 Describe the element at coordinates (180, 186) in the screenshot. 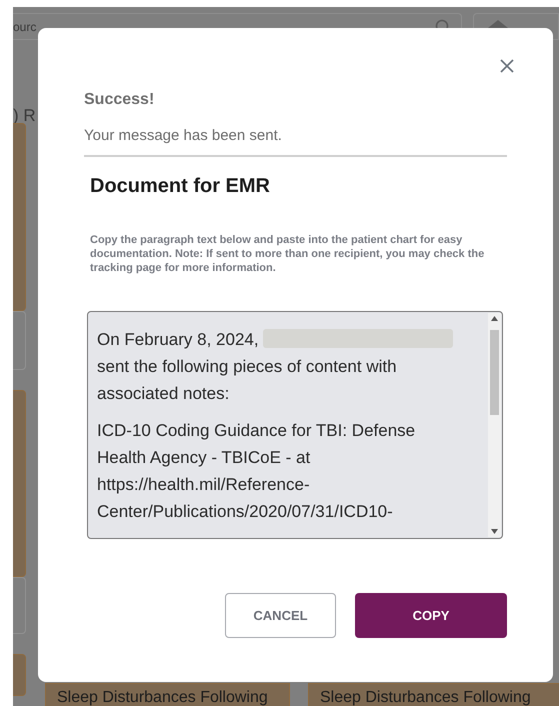

I see `dialog-title: Document for EMR` at that location.